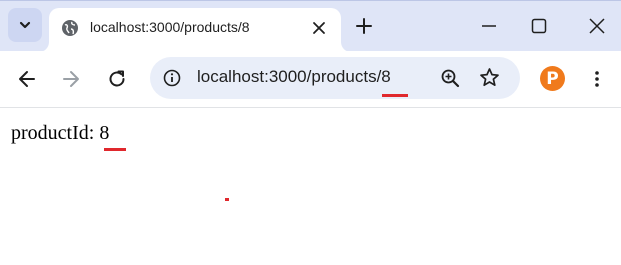  What do you see at coordinates (319, 28) in the screenshot?
I see `close-tab-icon` at bounding box center [319, 28].